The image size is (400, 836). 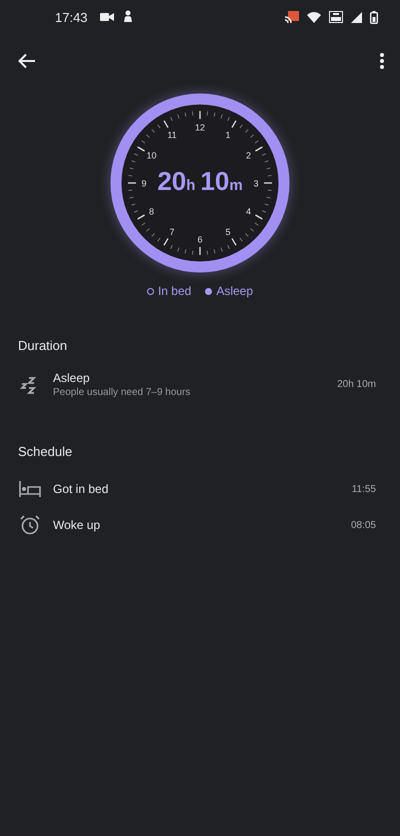 I want to click on row-value: 20h 10m, so click(x=356, y=384).